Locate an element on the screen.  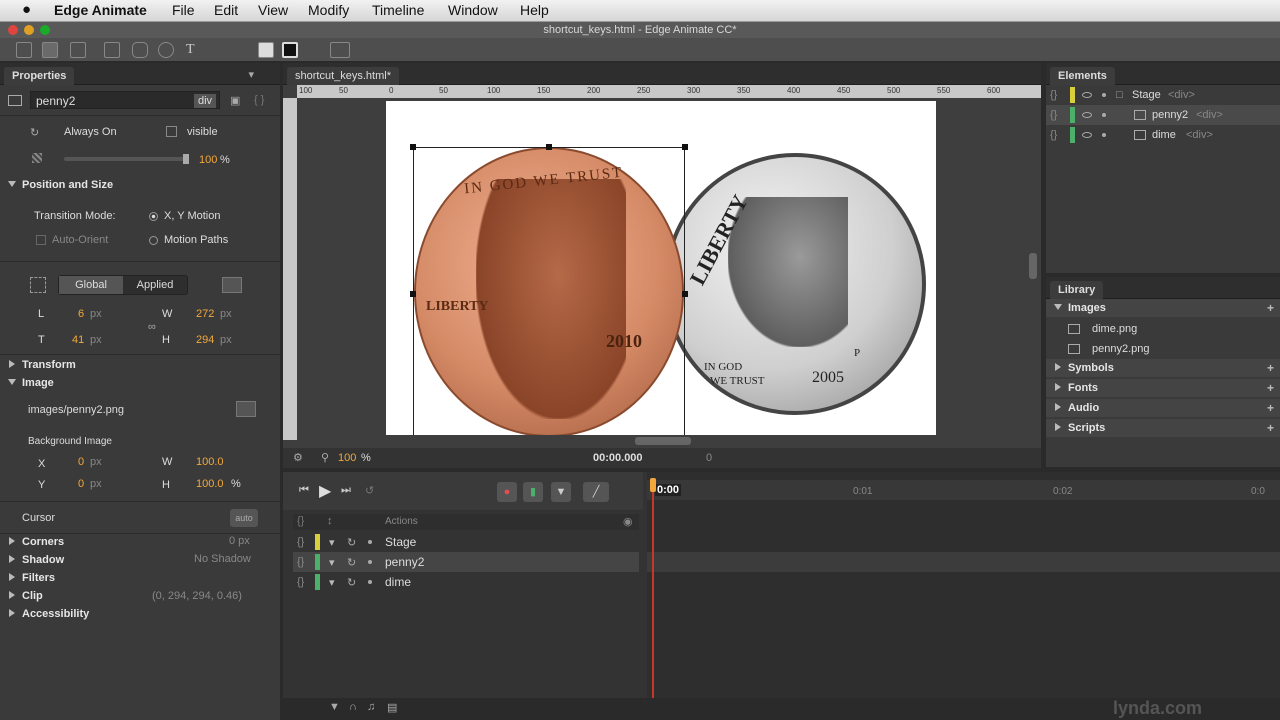
xy-motion-radio is located at coordinates (153, 216).